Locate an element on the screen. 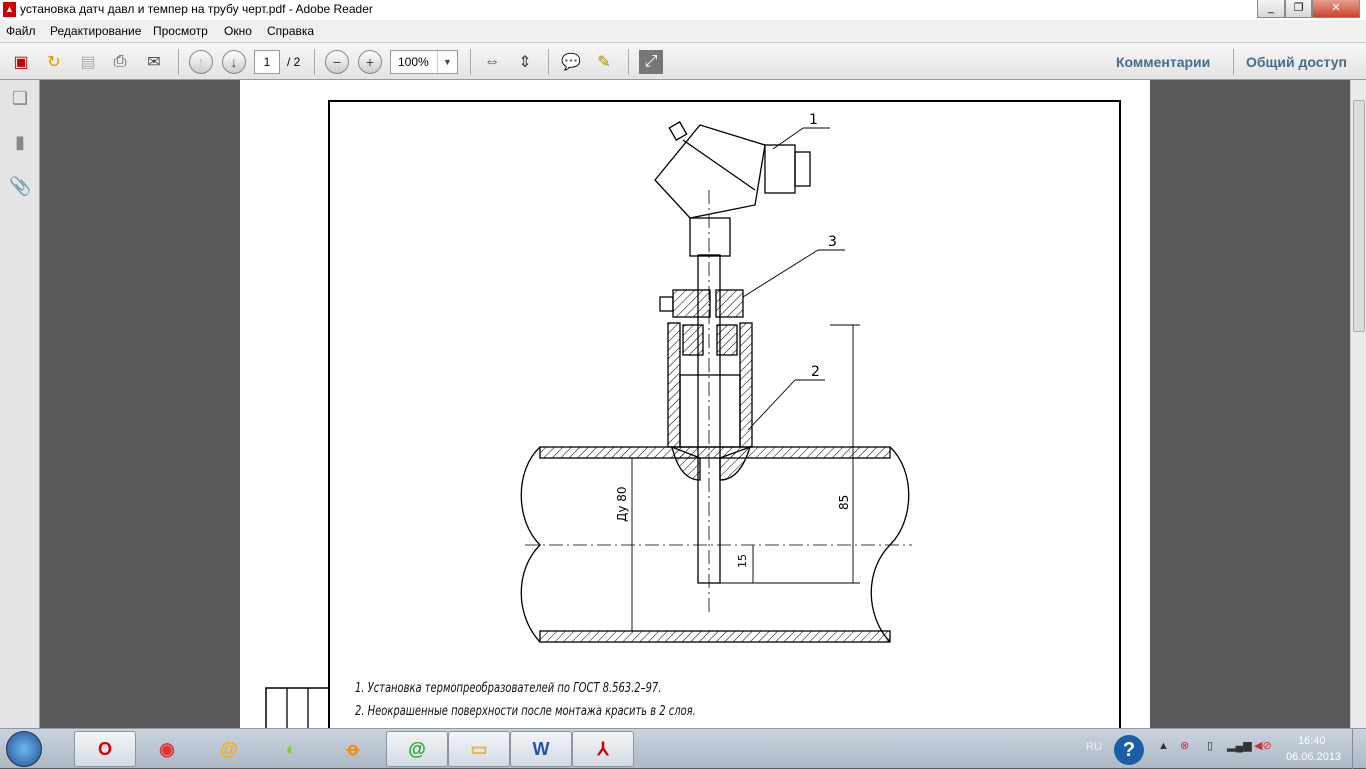  taskbar-opera: O is located at coordinates (105, 749).